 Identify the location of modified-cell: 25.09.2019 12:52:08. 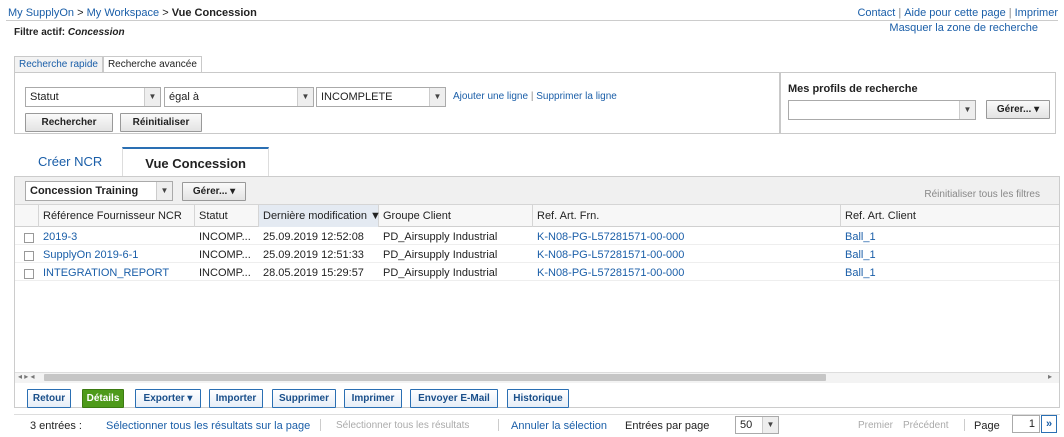
(313, 237).